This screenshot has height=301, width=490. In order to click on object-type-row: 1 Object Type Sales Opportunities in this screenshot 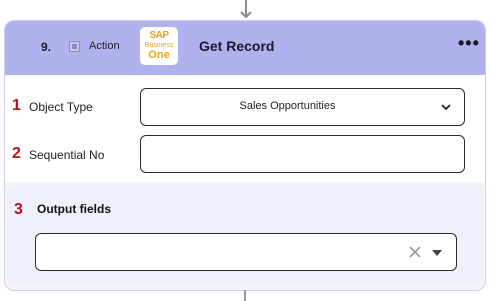, I will do `click(245, 107)`.